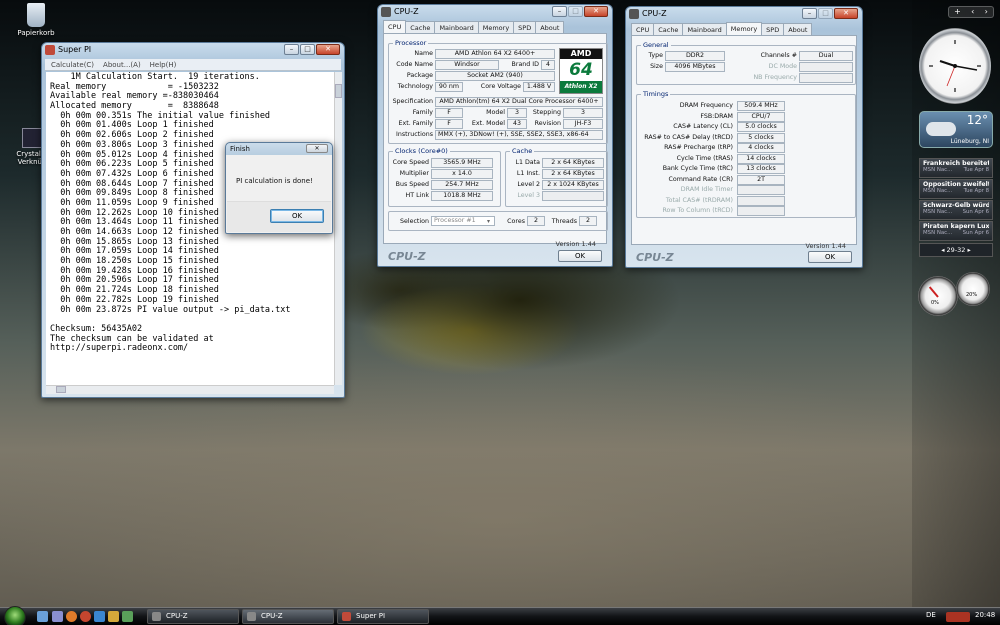  Describe the element at coordinates (193, 616) in the screenshot. I see `taskbar-button-cpuz-1: CPU-Z` at that location.